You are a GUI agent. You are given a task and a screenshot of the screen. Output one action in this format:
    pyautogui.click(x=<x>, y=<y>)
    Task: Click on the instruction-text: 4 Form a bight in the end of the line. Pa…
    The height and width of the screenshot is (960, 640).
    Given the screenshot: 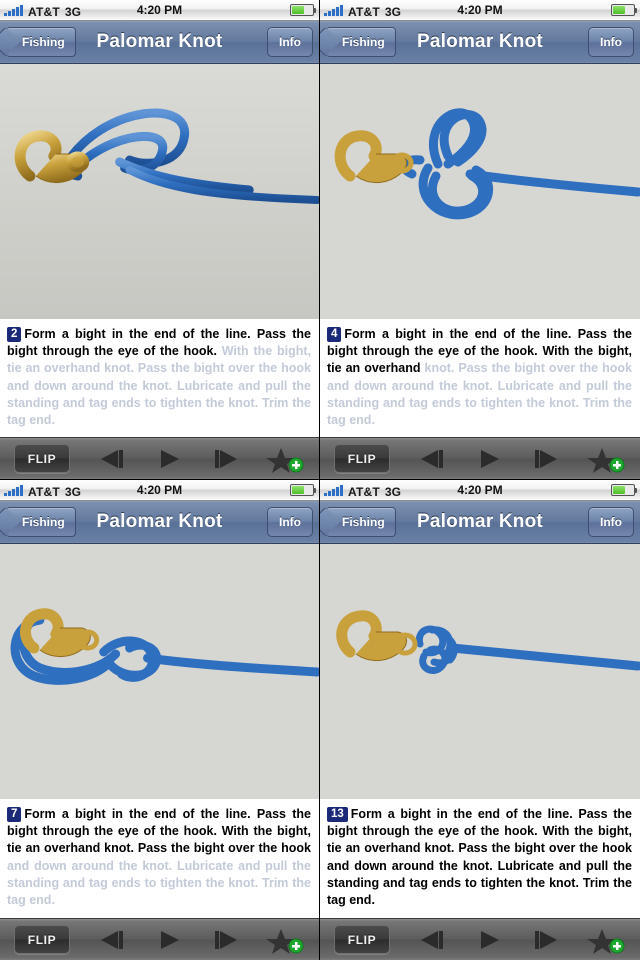 What is the action you would take?
    pyautogui.click(x=479, y=377)
    